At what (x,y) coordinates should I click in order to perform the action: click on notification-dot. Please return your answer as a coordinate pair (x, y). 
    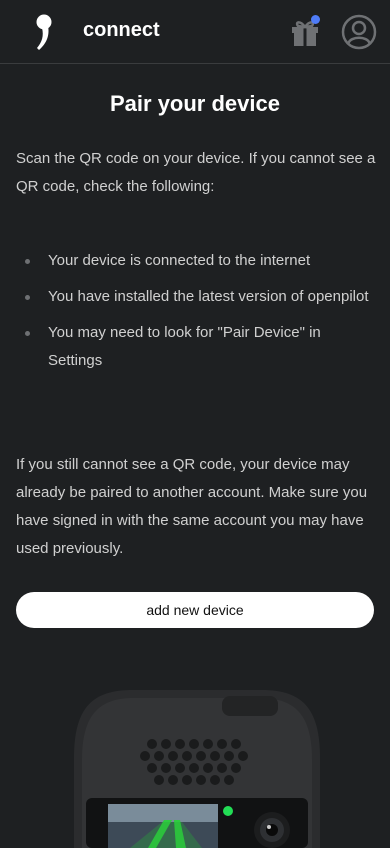
    Looking at the image, I should click on (315, 19).